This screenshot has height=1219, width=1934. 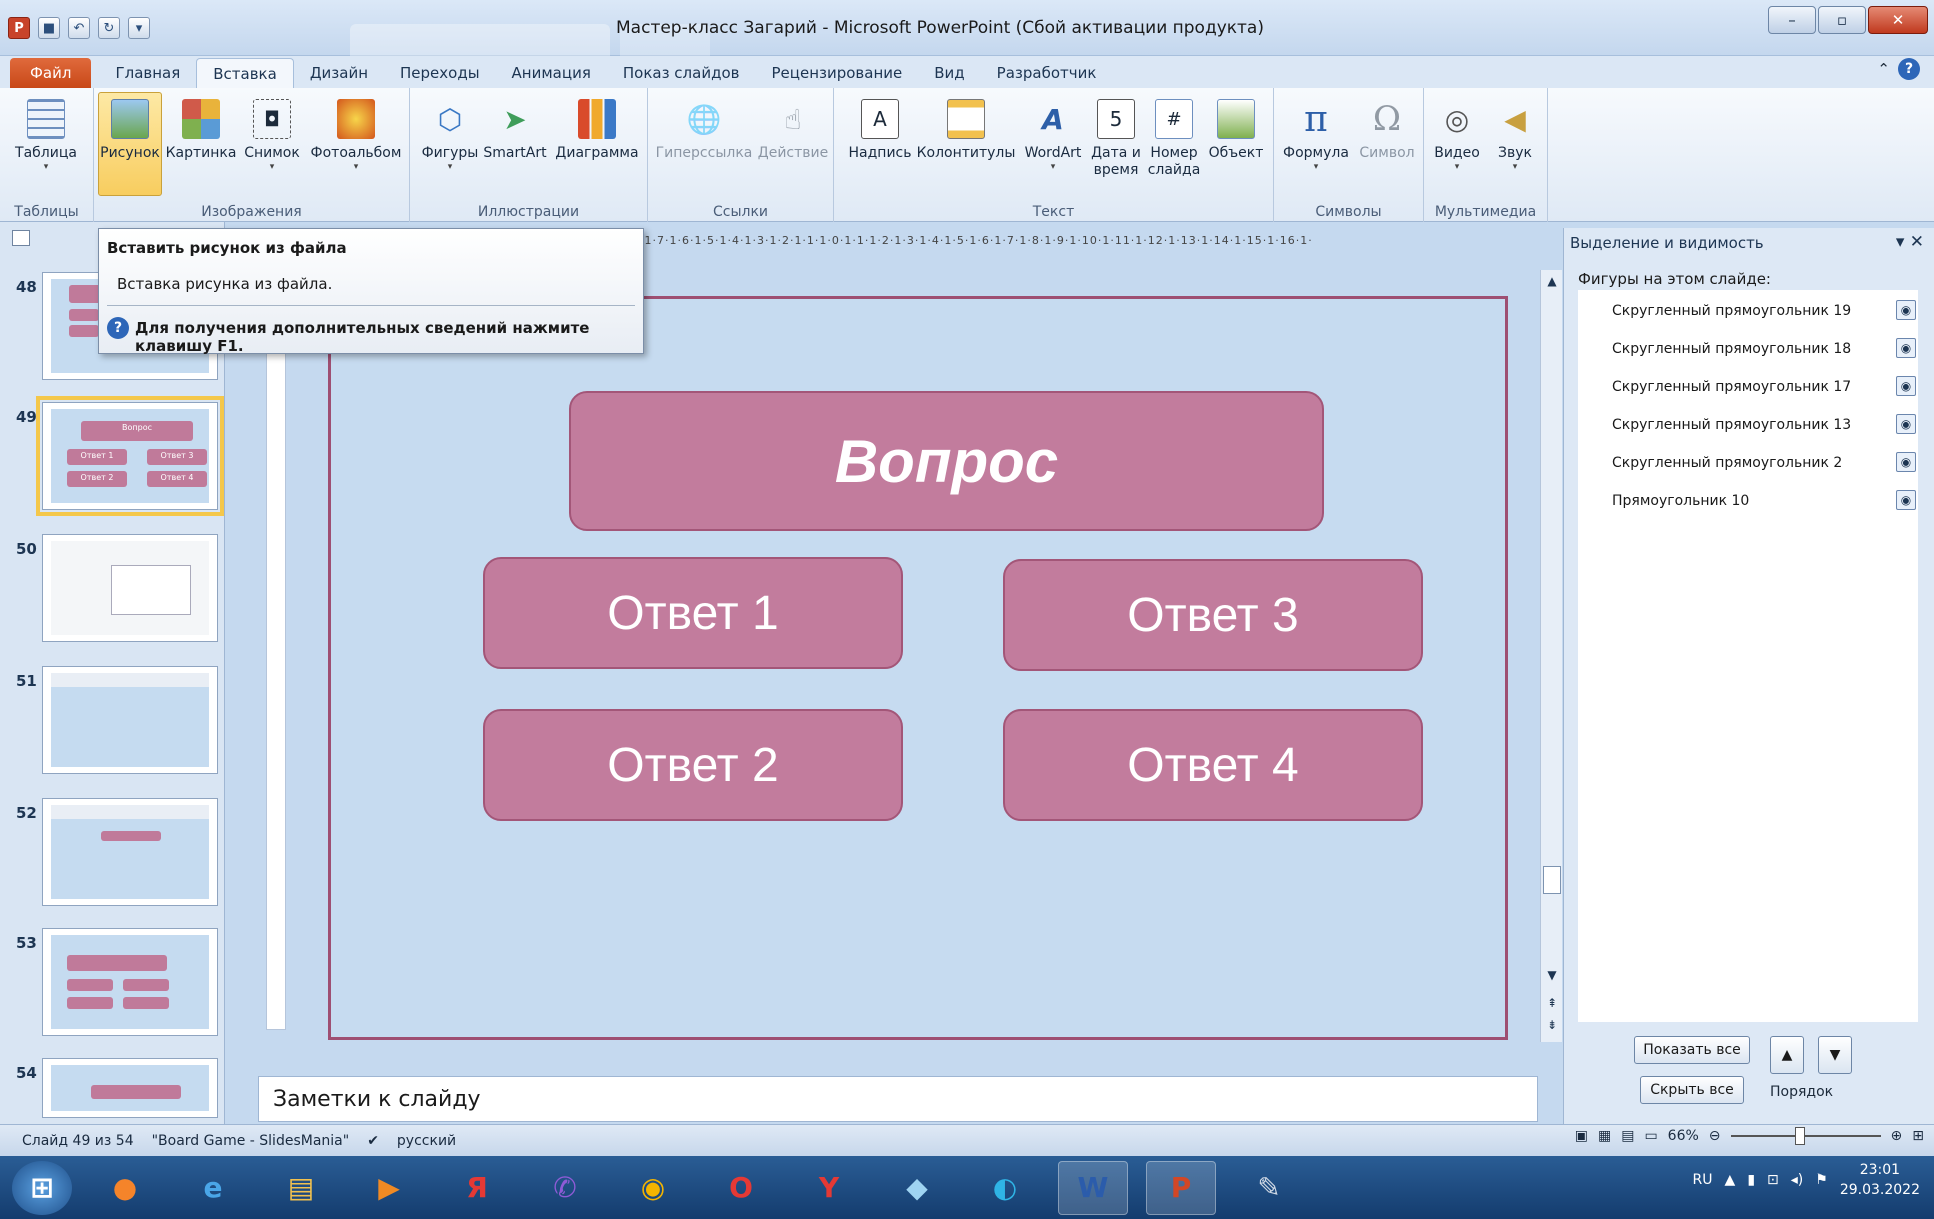 I want to click on powerpoint-icon: P, so click(x=1181, y=1187).